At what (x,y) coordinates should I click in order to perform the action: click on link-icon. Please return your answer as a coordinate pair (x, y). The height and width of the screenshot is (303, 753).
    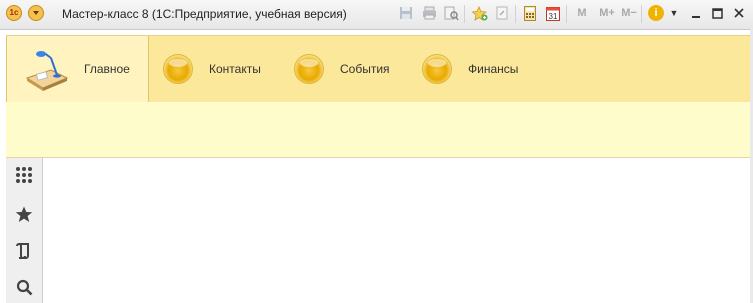
    Looking at the image, I should click on (502, 13).